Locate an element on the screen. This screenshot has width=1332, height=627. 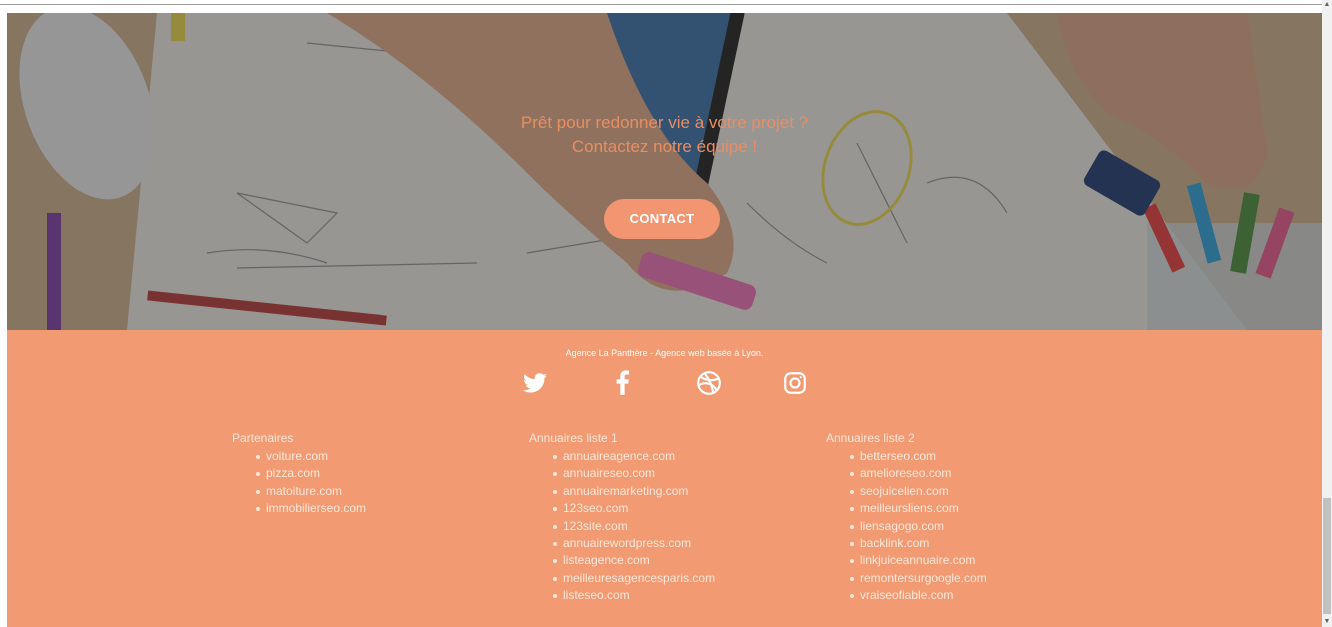
list-item: 123seo.com is located at coordinates (633, 508).